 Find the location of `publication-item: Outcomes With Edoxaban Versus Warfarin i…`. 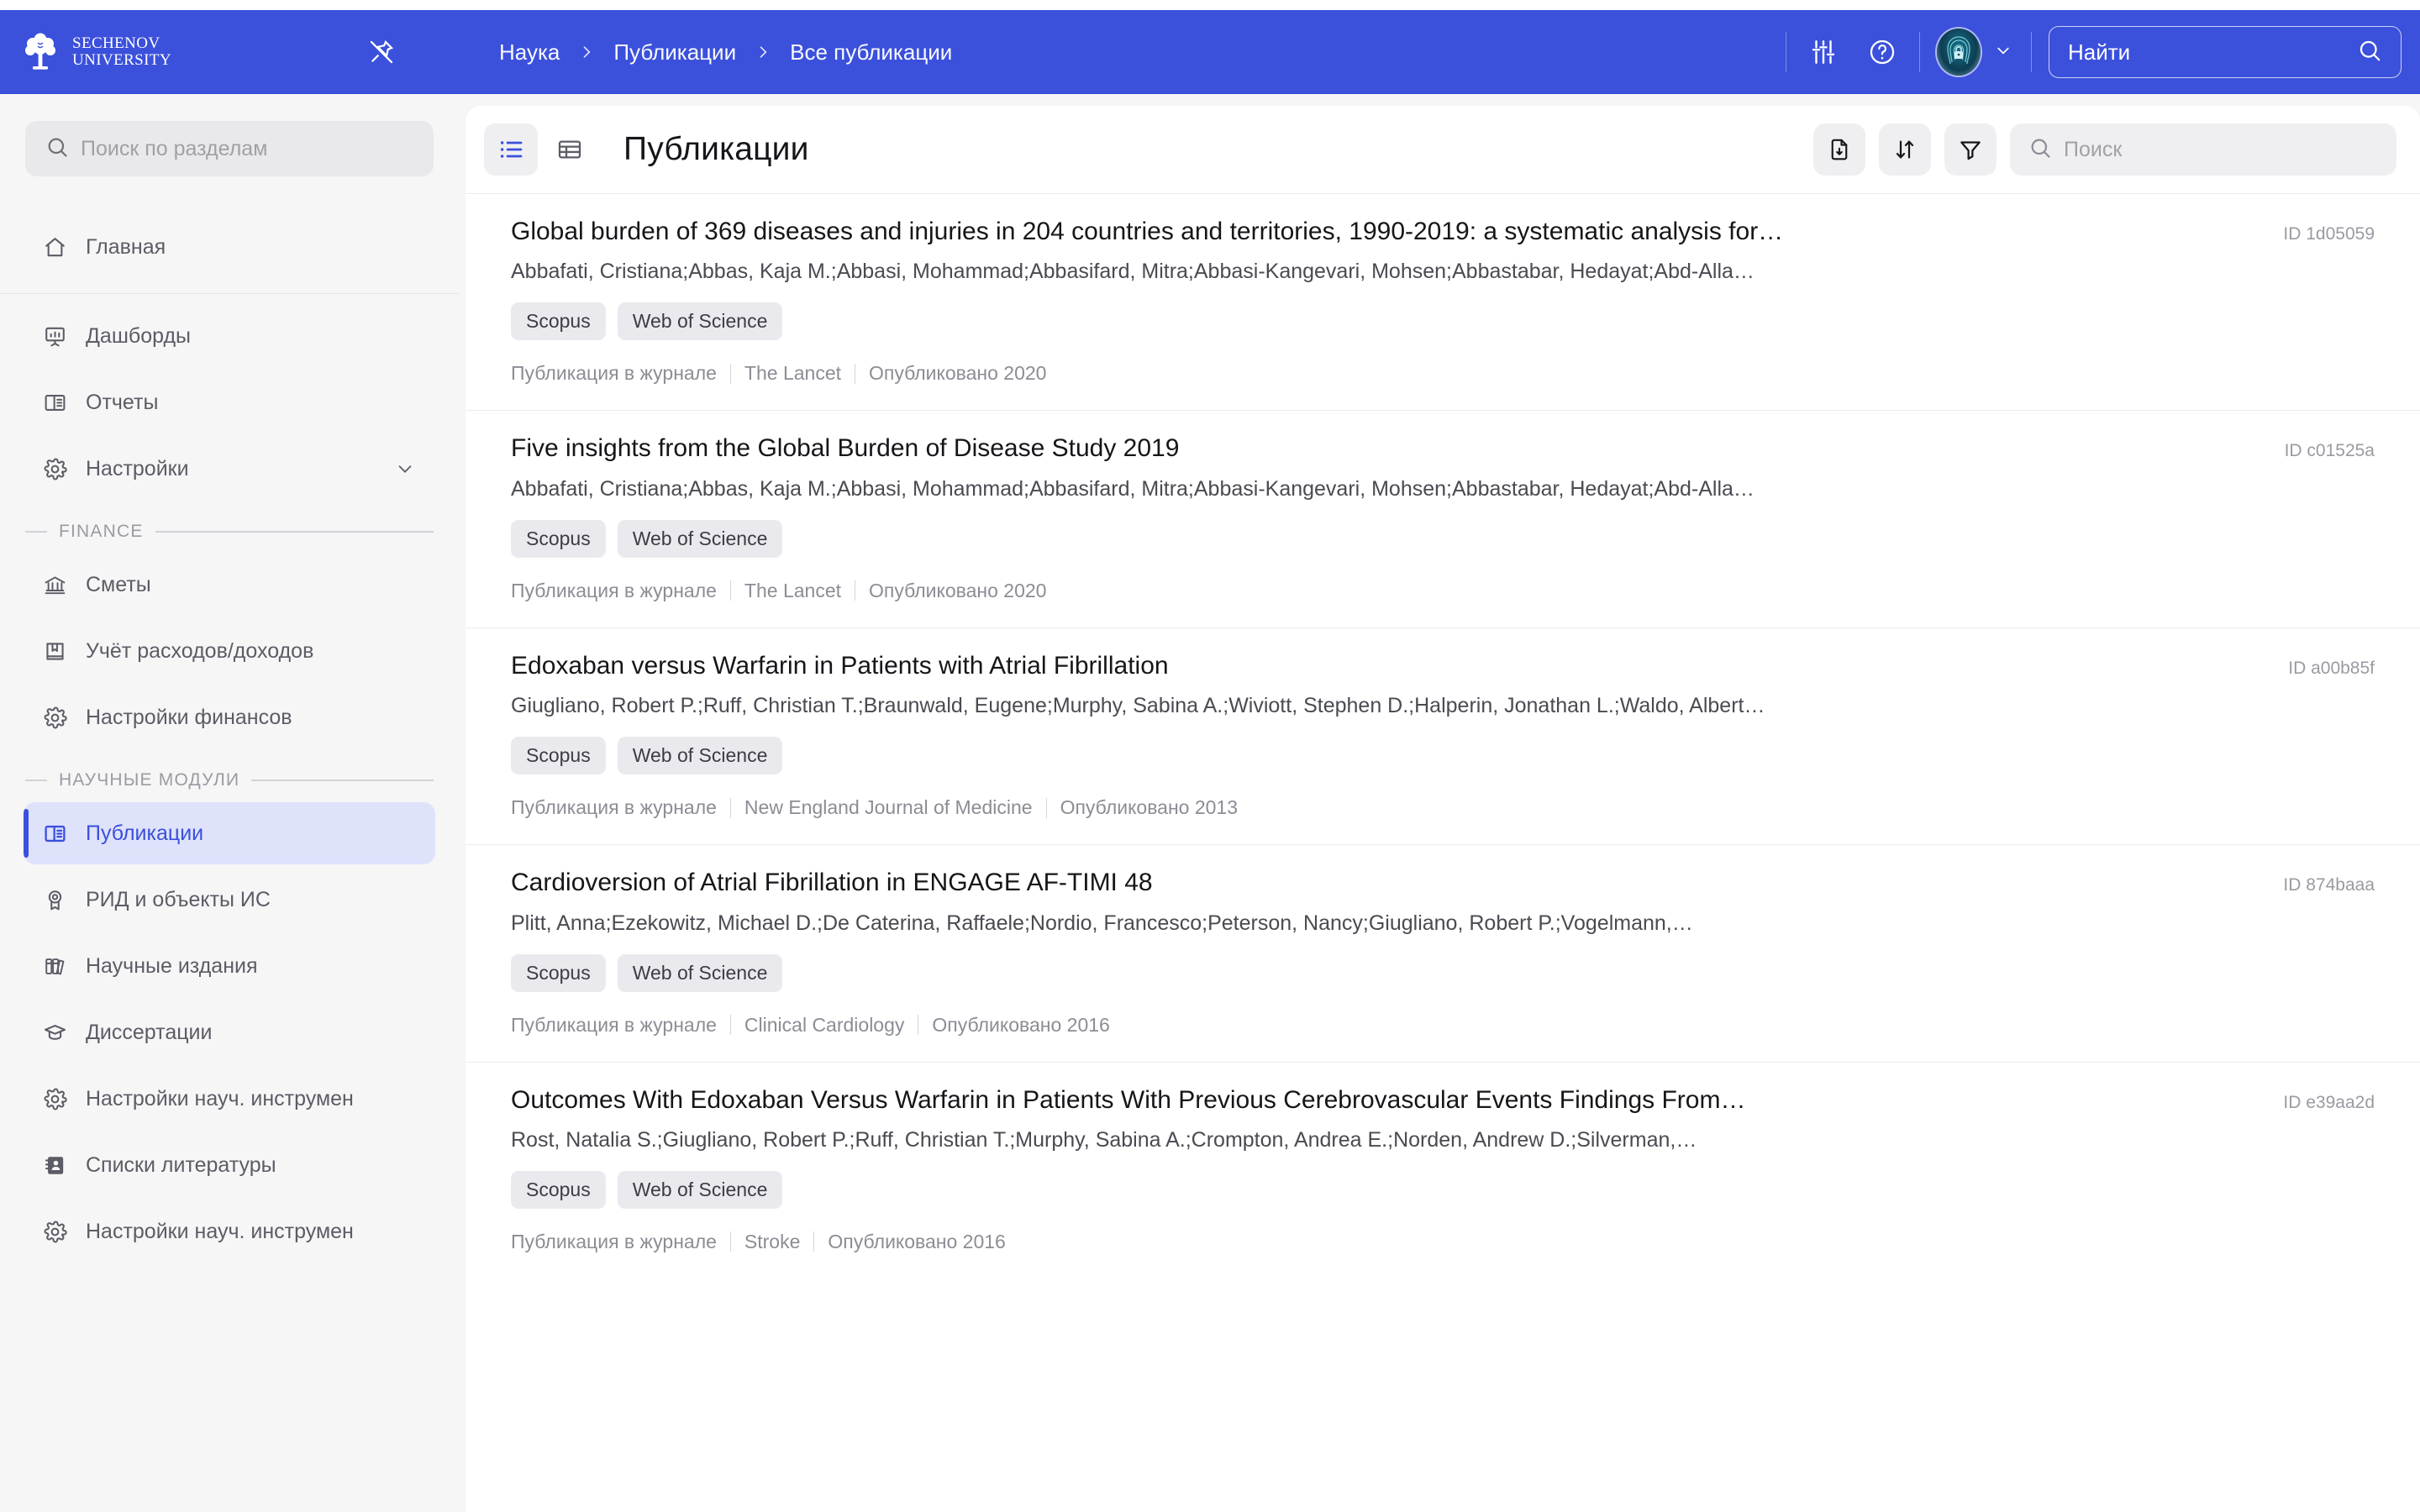

publication-item: Outcomes With Edoxaban Versus Warfarin i… is located at coordinates (1443, 1169).